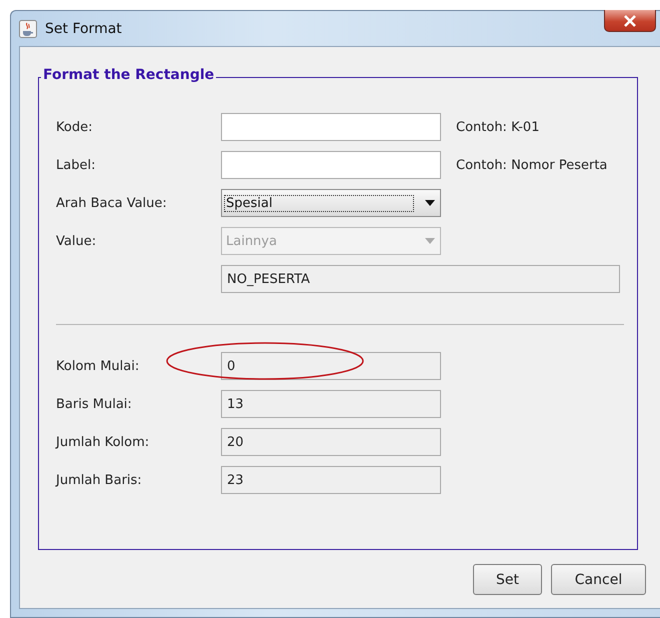 The width and height of the screenshot is (660, 618). I want to click on number-field: 23, so click(331, 480).